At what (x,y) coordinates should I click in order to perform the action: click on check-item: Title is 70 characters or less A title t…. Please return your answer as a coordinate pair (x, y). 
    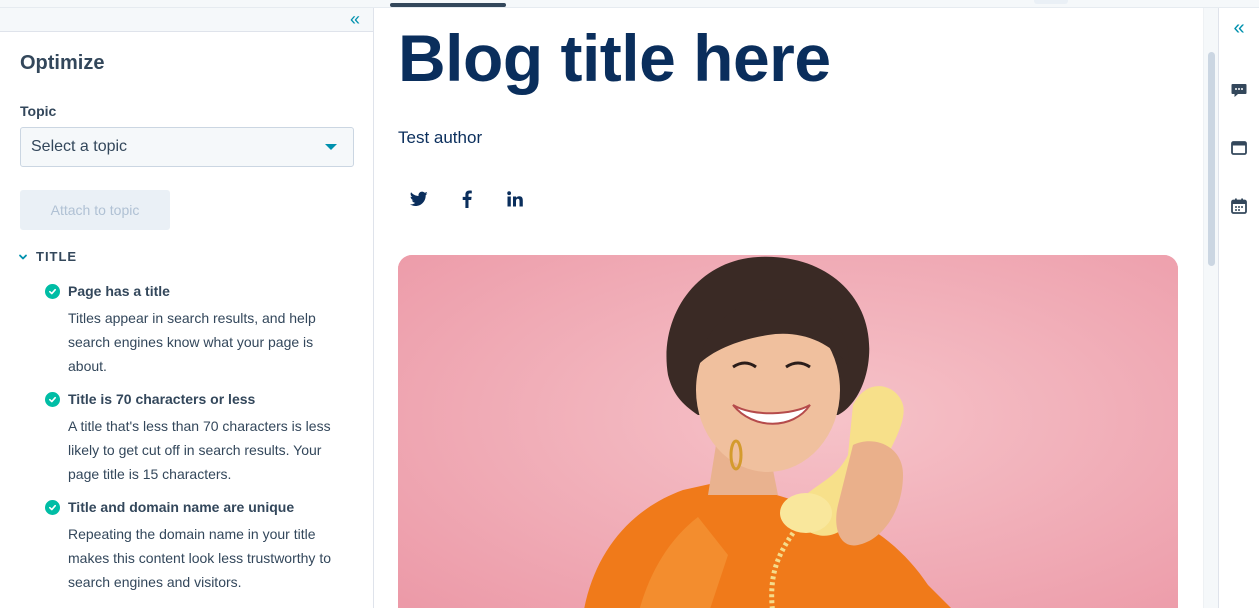
    Looking at the image, I should click on (200, 438).